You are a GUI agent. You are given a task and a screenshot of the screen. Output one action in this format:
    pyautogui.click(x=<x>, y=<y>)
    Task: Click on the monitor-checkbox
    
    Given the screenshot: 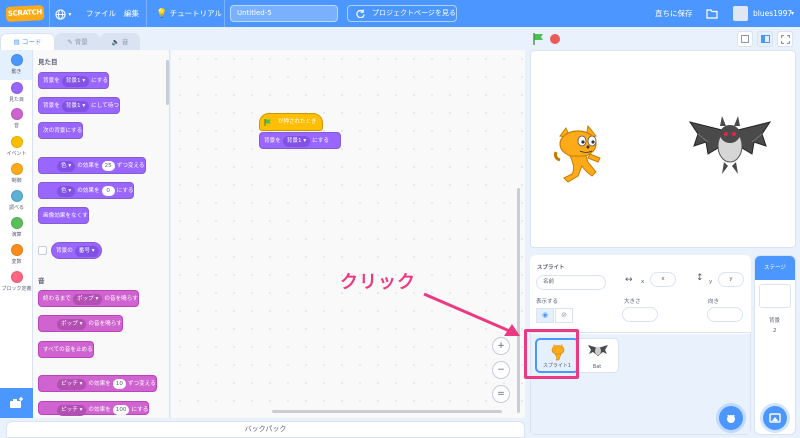 What is the action you would take?
    pyautogui.click(x=42, y=250)
    